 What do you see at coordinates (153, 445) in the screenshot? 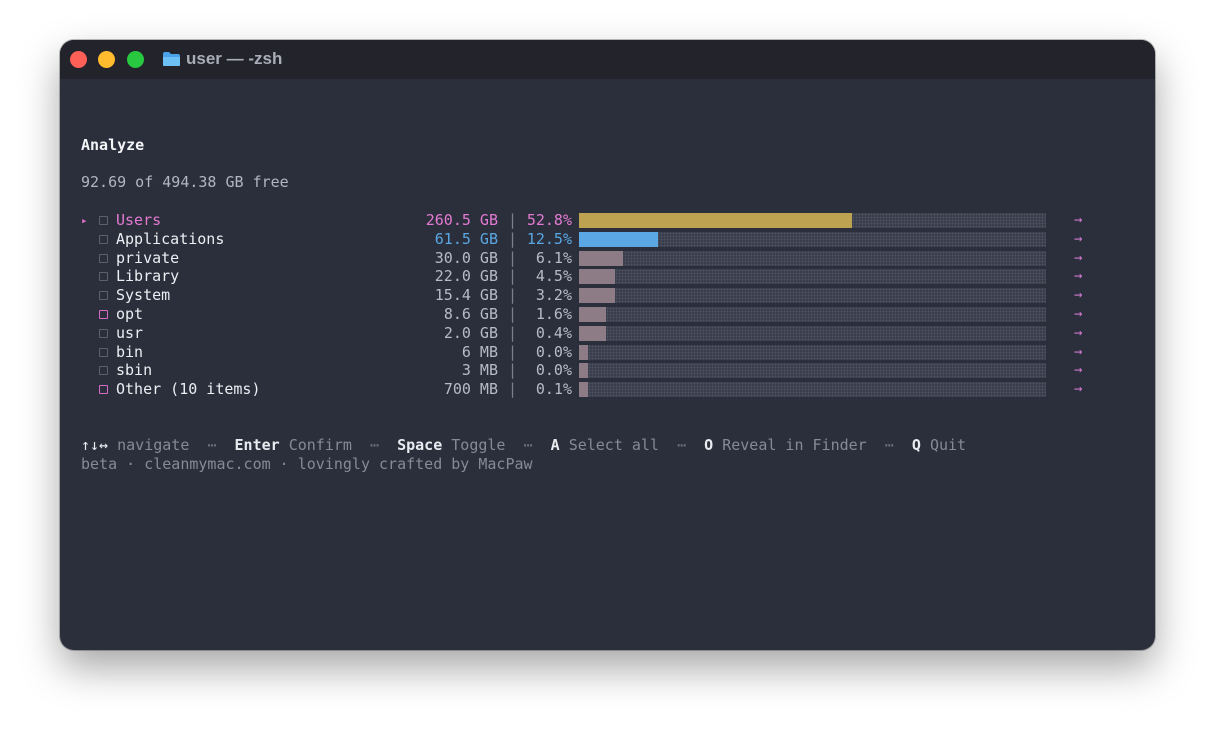
I see `navigate-label: navigate` at bounding box center [153, 445].